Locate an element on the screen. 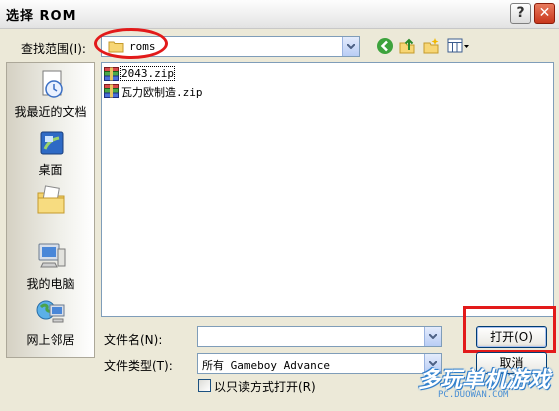 The image size is (559, 411). readonly-label: 以只读方式打开(R) is located at coordinates (265, 386).